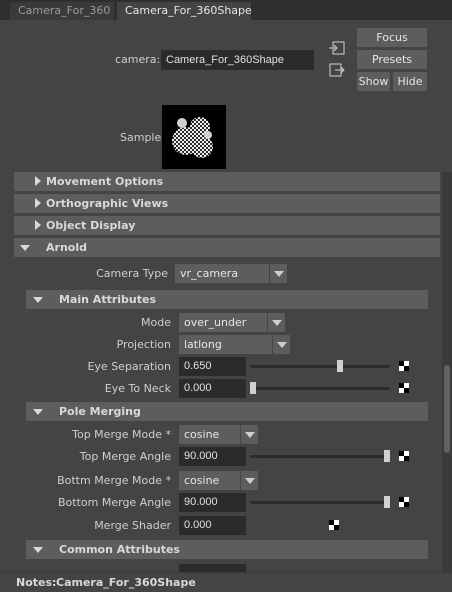 This screenshot has width=452, height=592. What do you see at coordinates (320, 388) in the screenshot?
I see `eye-to-neck-slider-track` at bounding box center [320, 388].